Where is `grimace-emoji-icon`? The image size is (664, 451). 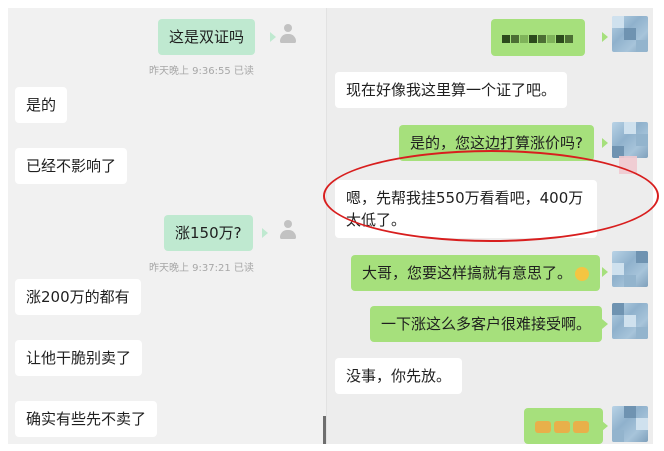
grimace-emoji-icon is located at coordinates (582, 273).